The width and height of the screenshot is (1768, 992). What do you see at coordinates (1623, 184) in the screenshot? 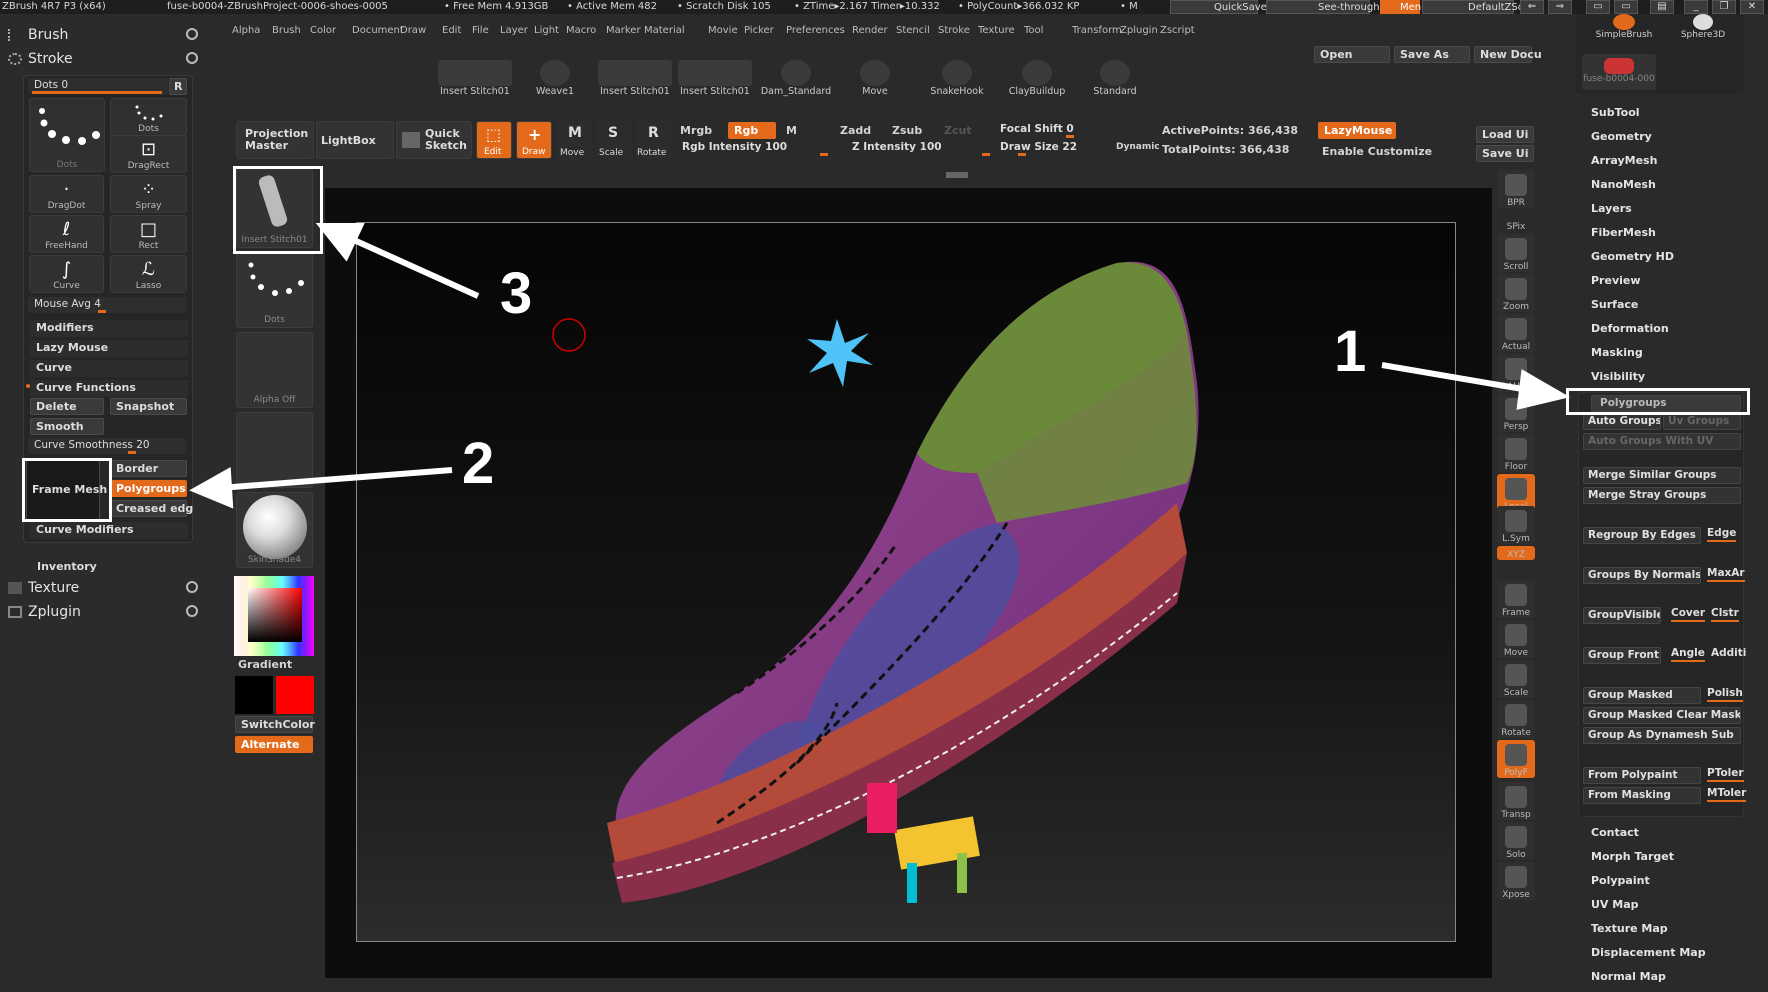
I see `rt-item-nanomesh: NanoMesh` at bounding box center [1623, 184].